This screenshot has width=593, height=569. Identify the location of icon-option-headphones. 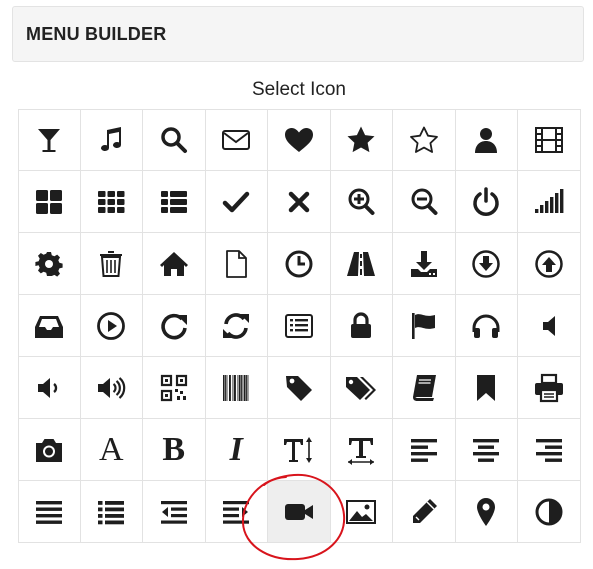
(486, 326).